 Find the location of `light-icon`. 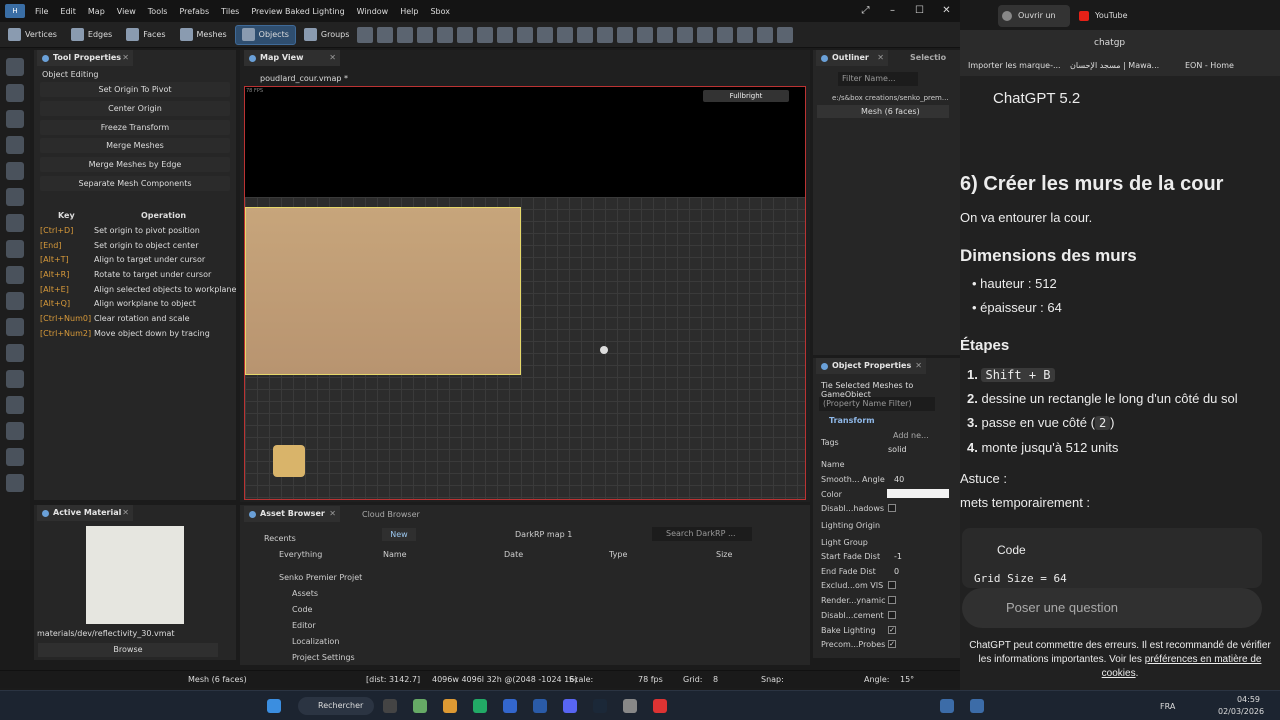

light-icon is located at coordinates (15, 197).